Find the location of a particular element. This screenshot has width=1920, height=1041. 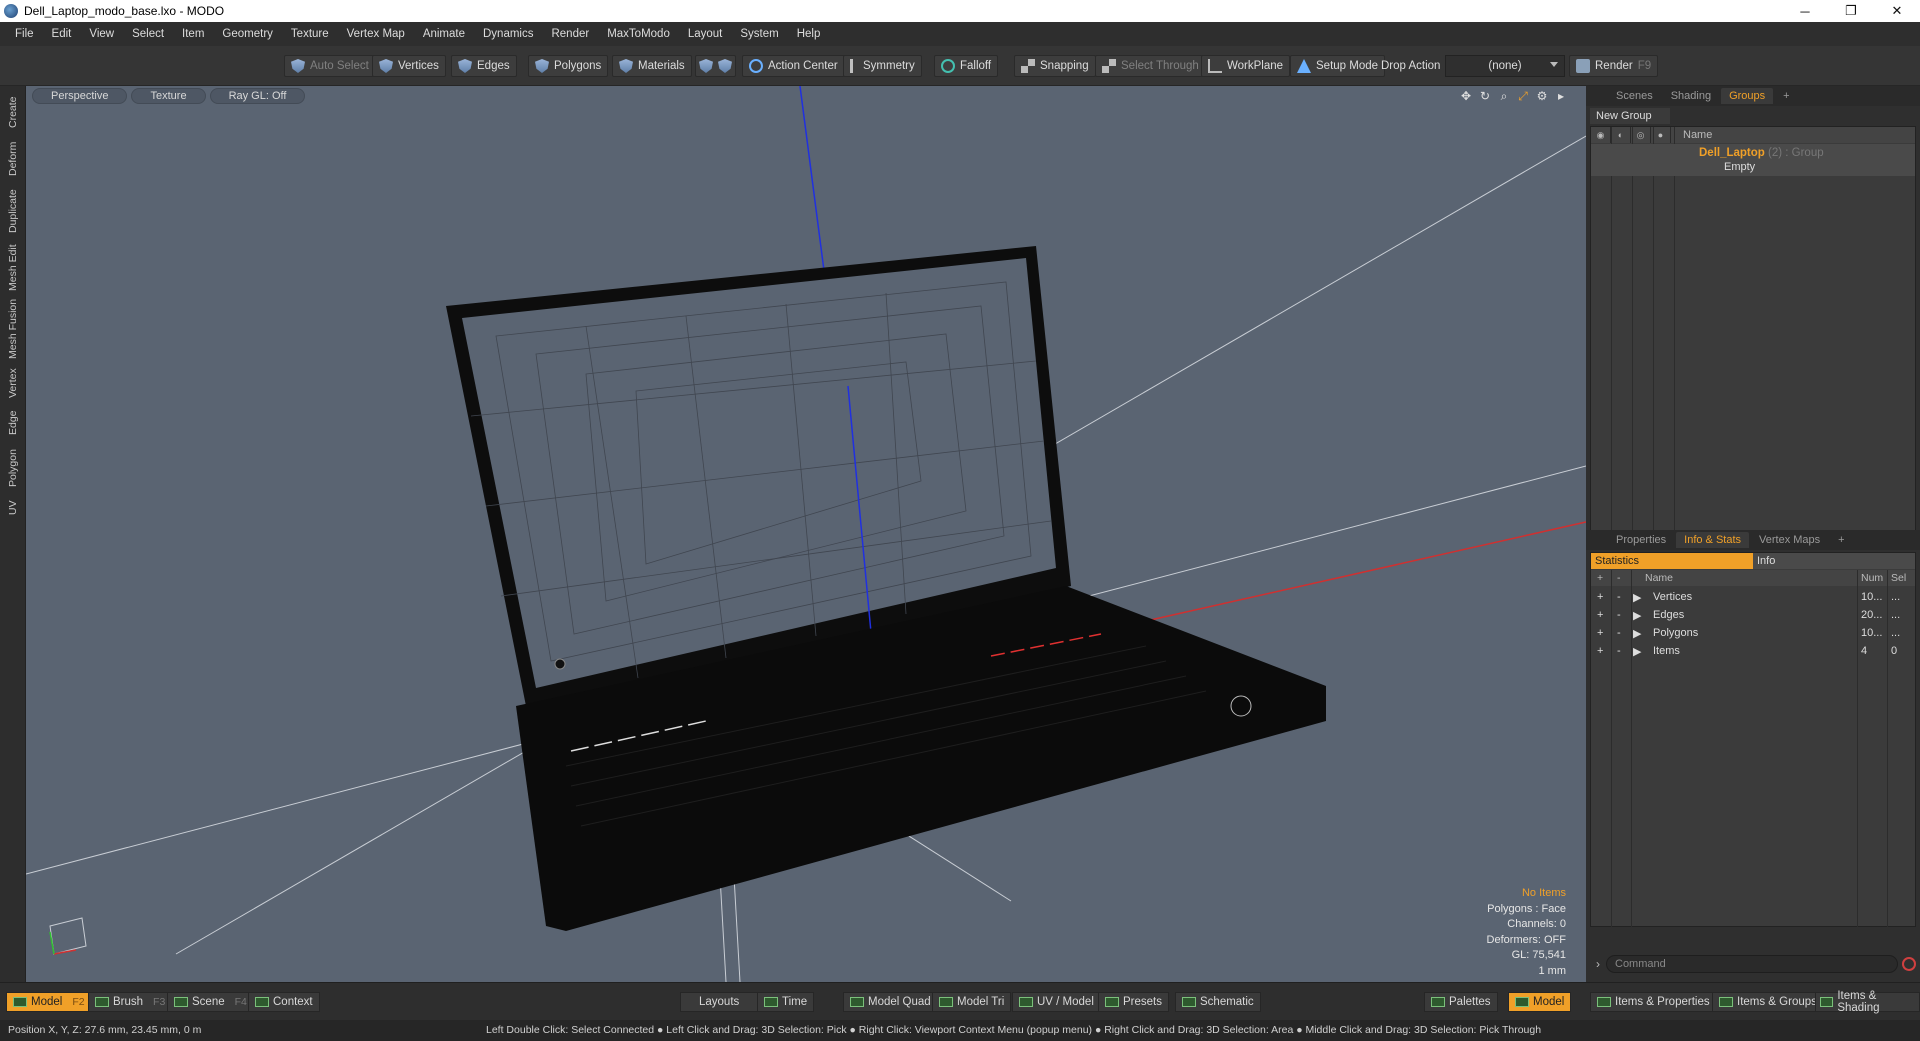

menu-vertex-map: Vertex Map is located at coordinates (376, 34).